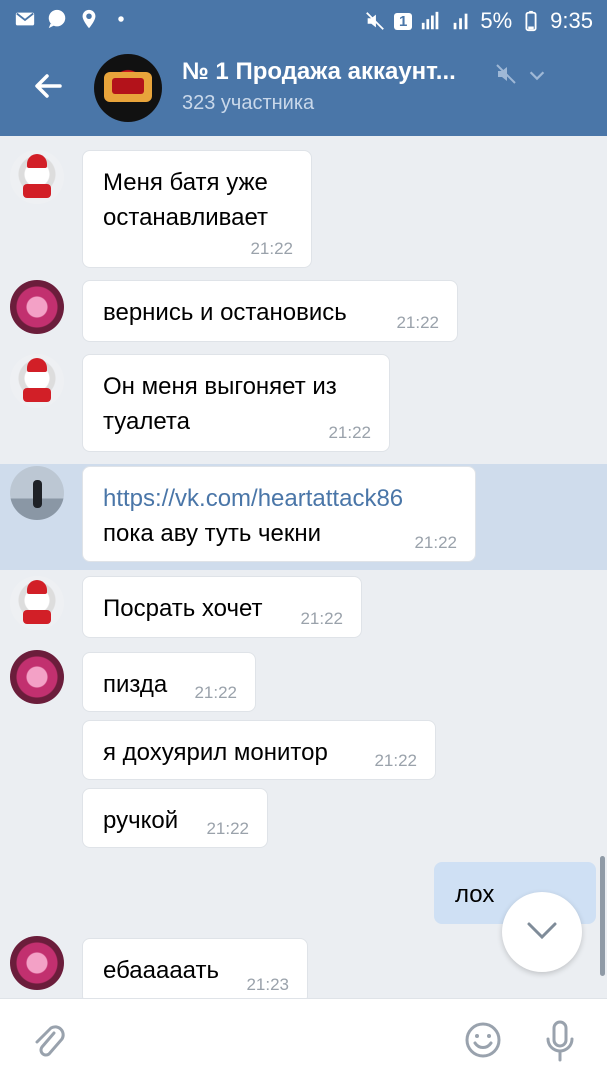 The image size is (607, 1080). Describe the element at coordinates (303, 1039) in the screenshot. I see `message-input-bar` at that location.